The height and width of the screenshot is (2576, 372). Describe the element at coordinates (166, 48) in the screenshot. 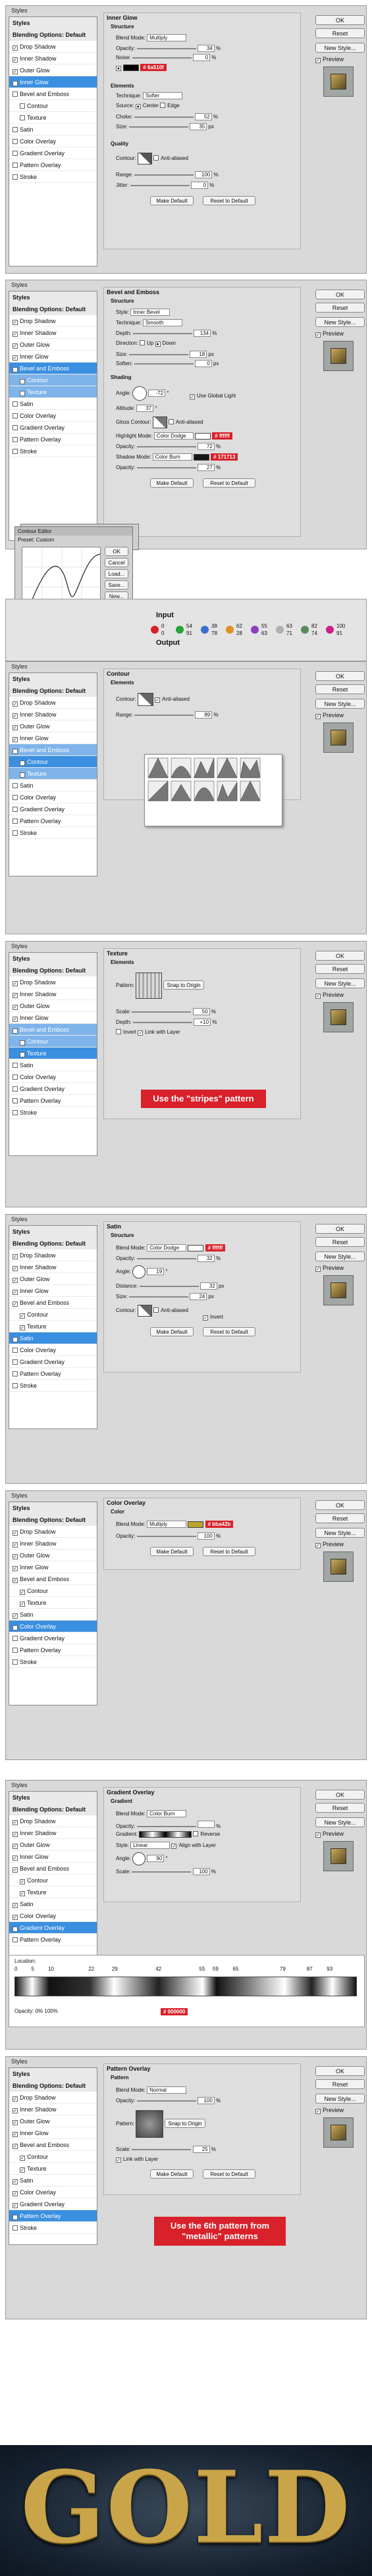

I see `opacity-slider` at that location.